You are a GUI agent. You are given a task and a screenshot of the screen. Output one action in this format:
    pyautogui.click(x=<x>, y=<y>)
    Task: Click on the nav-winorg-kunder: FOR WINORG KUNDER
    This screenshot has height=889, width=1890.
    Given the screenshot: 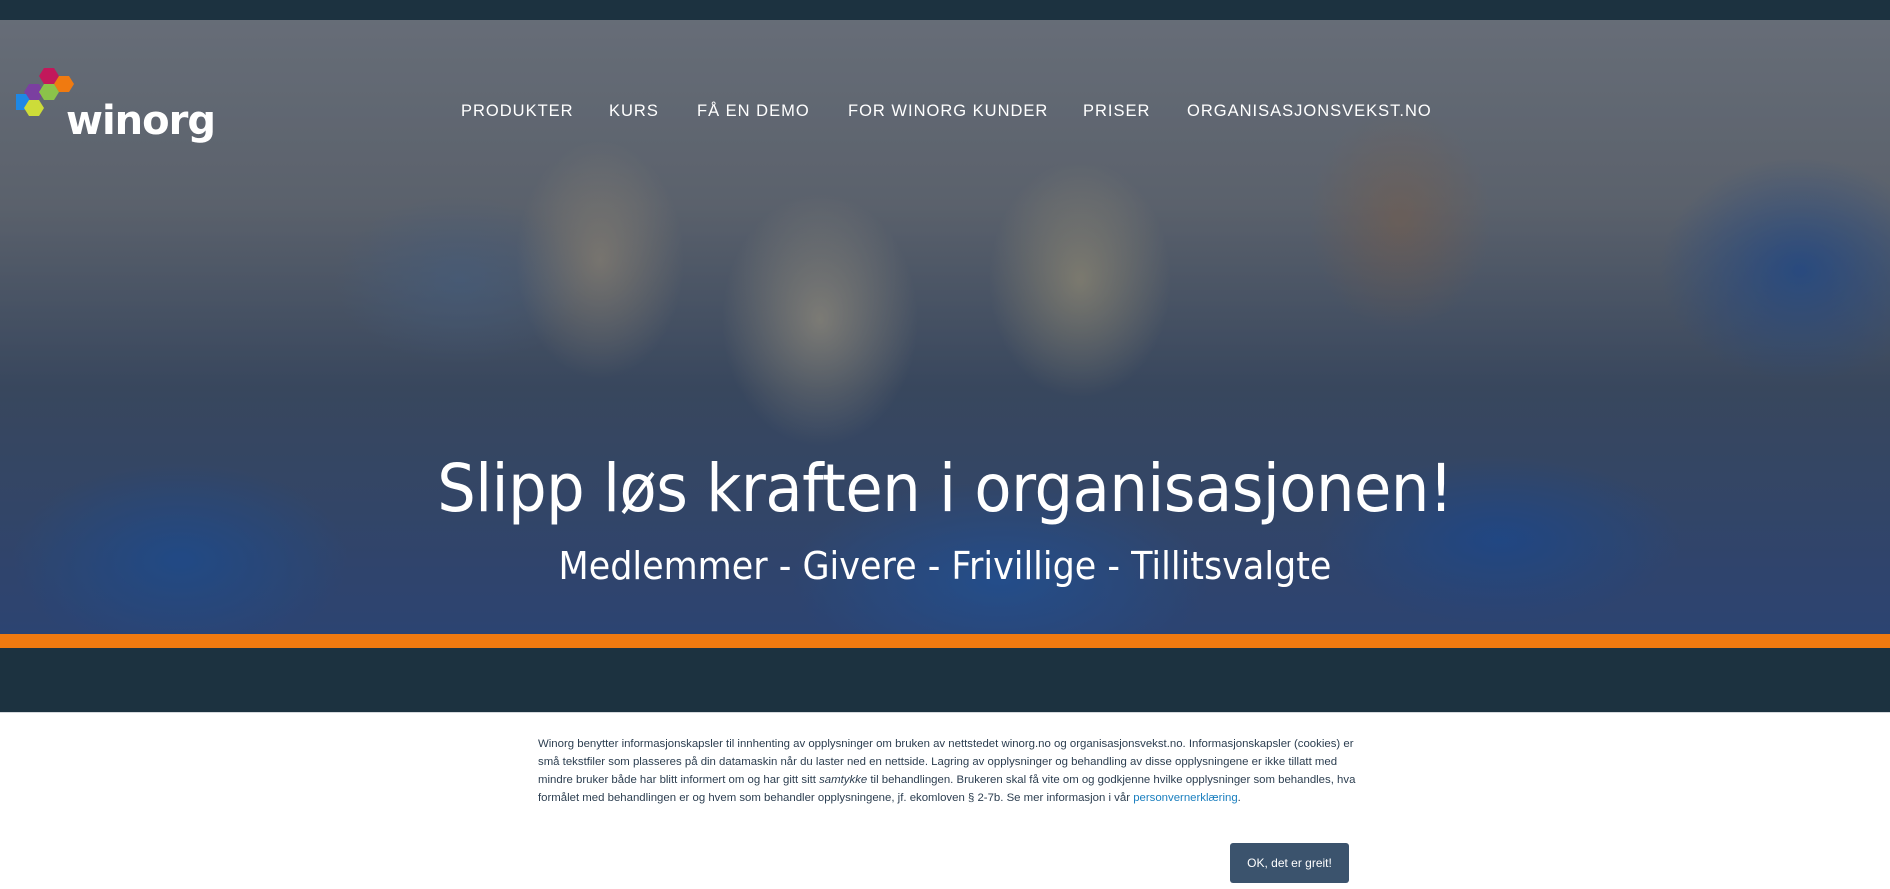 What is the action you would take?
    pyautogui.click(x=948, y=111)
    